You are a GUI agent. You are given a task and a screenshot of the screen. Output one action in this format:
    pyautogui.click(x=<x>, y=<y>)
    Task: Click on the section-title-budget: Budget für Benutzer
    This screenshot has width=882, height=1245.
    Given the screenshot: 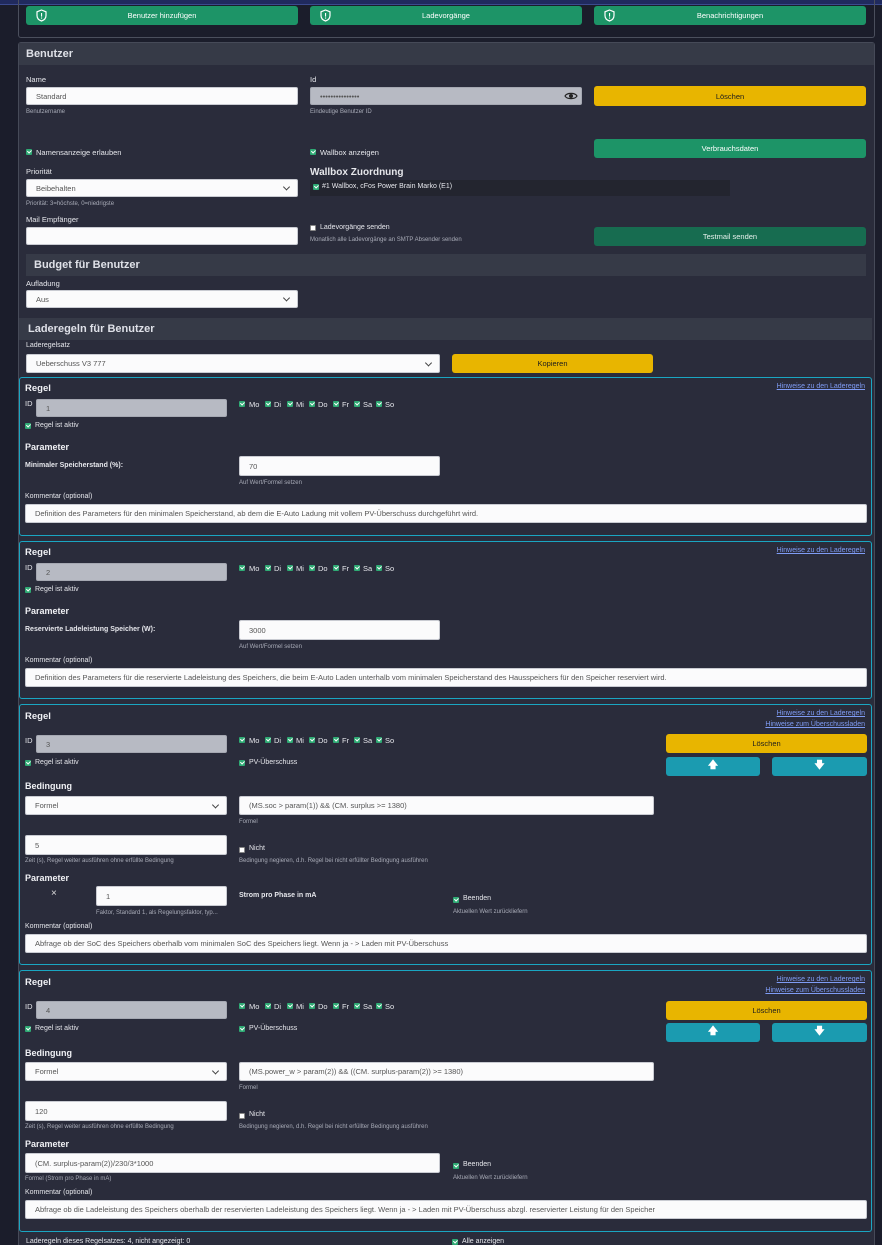 What is the action you would take?
    pyautogui.click(x=446, y=265)
    